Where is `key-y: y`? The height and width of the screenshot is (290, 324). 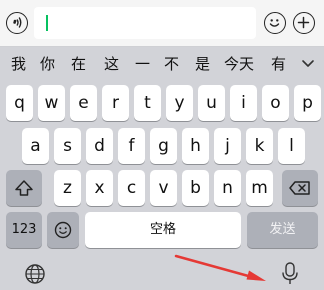 key-y: y is located at coordinates (179, 103).